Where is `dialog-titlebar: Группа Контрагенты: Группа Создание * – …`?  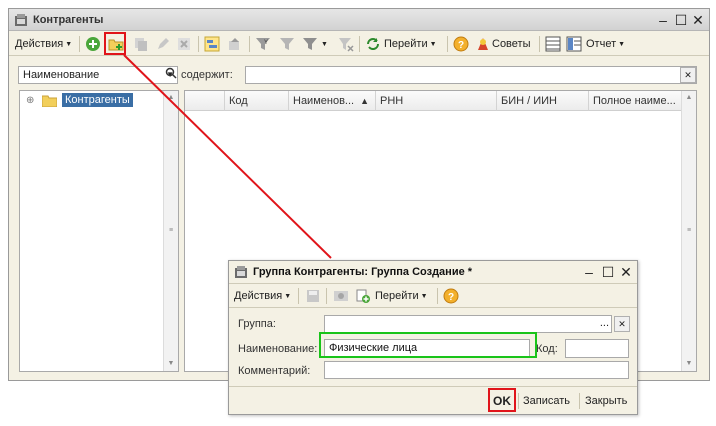
dialog-titlebar: Группа Контрагенты: Группа Создание * – … is located at coordinates (433, 272).